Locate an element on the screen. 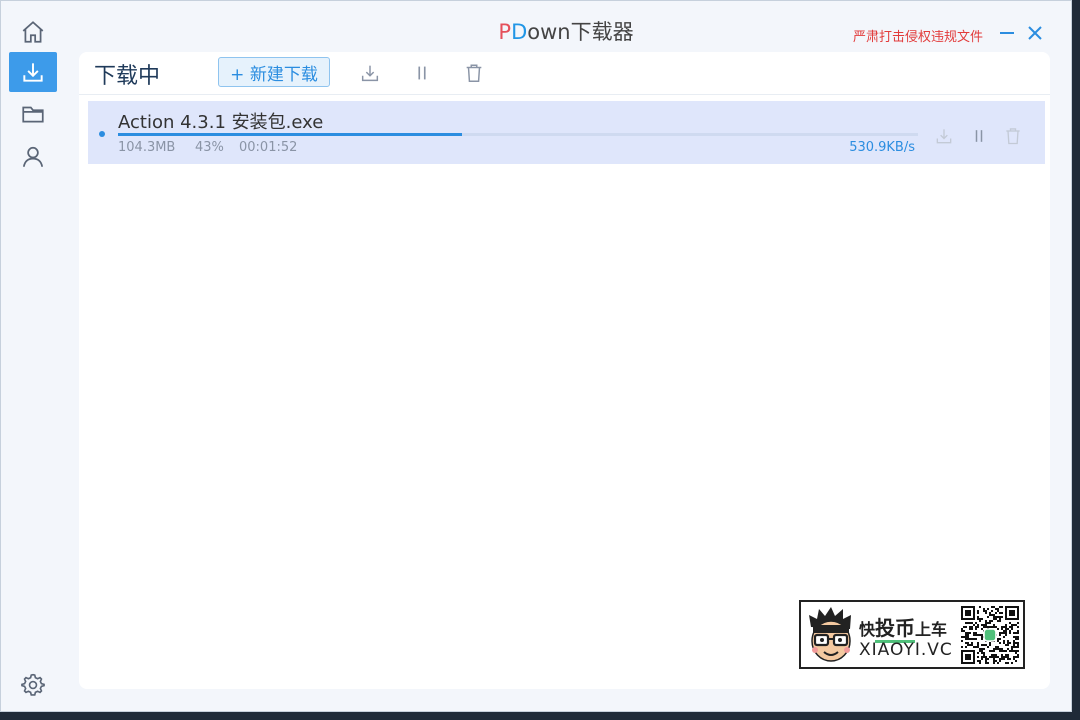 The image size is (1080, 720). new-download-button: + 新建下载 is located at coordinates (274, 72).